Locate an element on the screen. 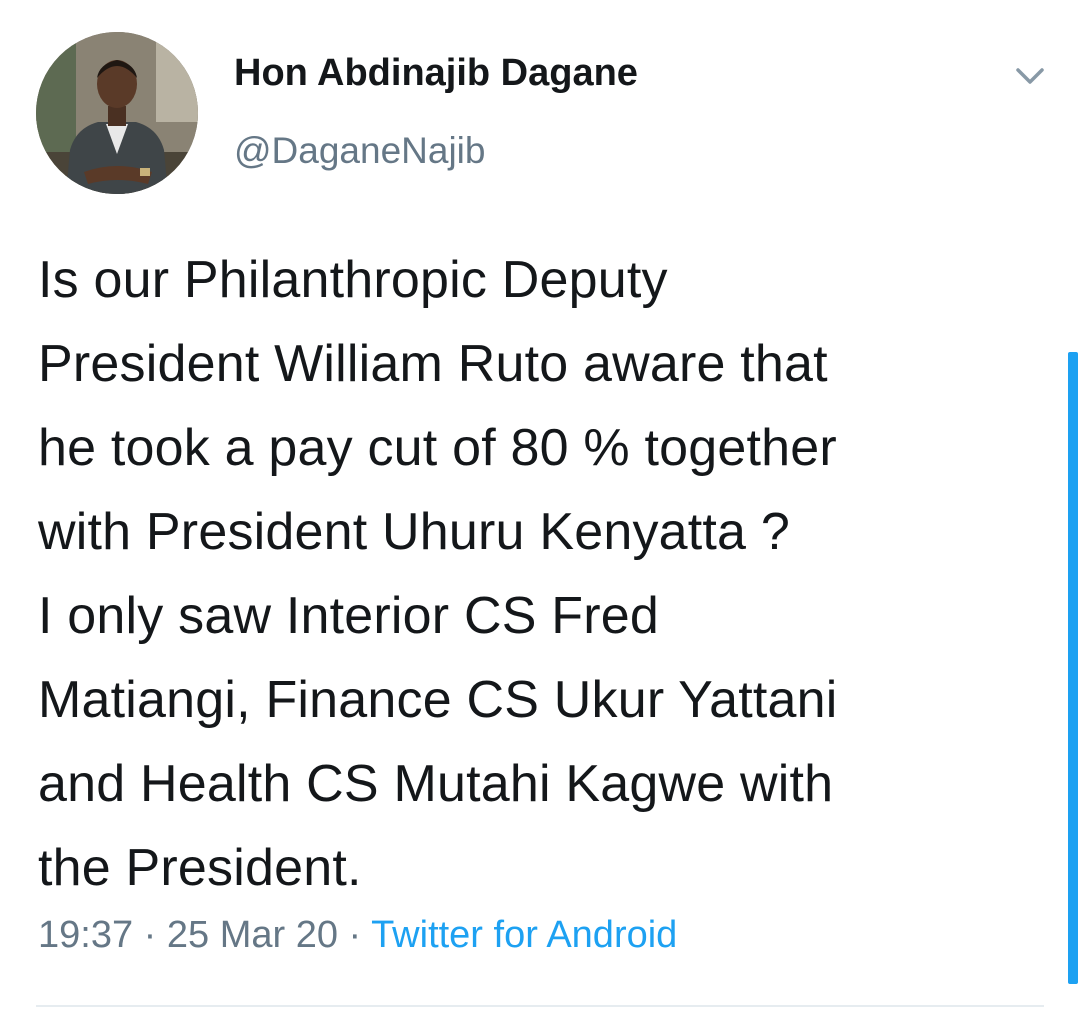 The width and height of the screenshot is (1080, 1019). tweet-meta: 19:37 · 25 Mar 20 · Twitter for Android is located at coordinates (357, 935).